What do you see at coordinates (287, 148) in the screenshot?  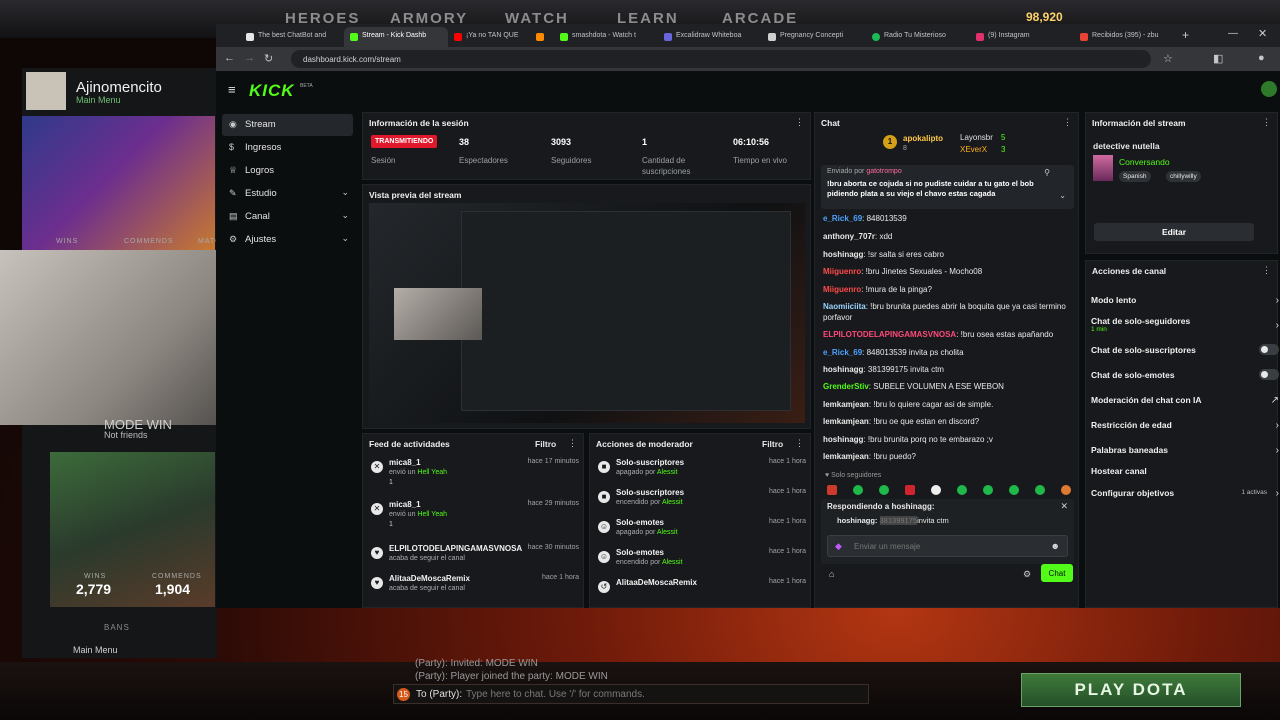 I see `sidebar-item-ingresos: $ Ingresos` at bounding box center [287, 148].